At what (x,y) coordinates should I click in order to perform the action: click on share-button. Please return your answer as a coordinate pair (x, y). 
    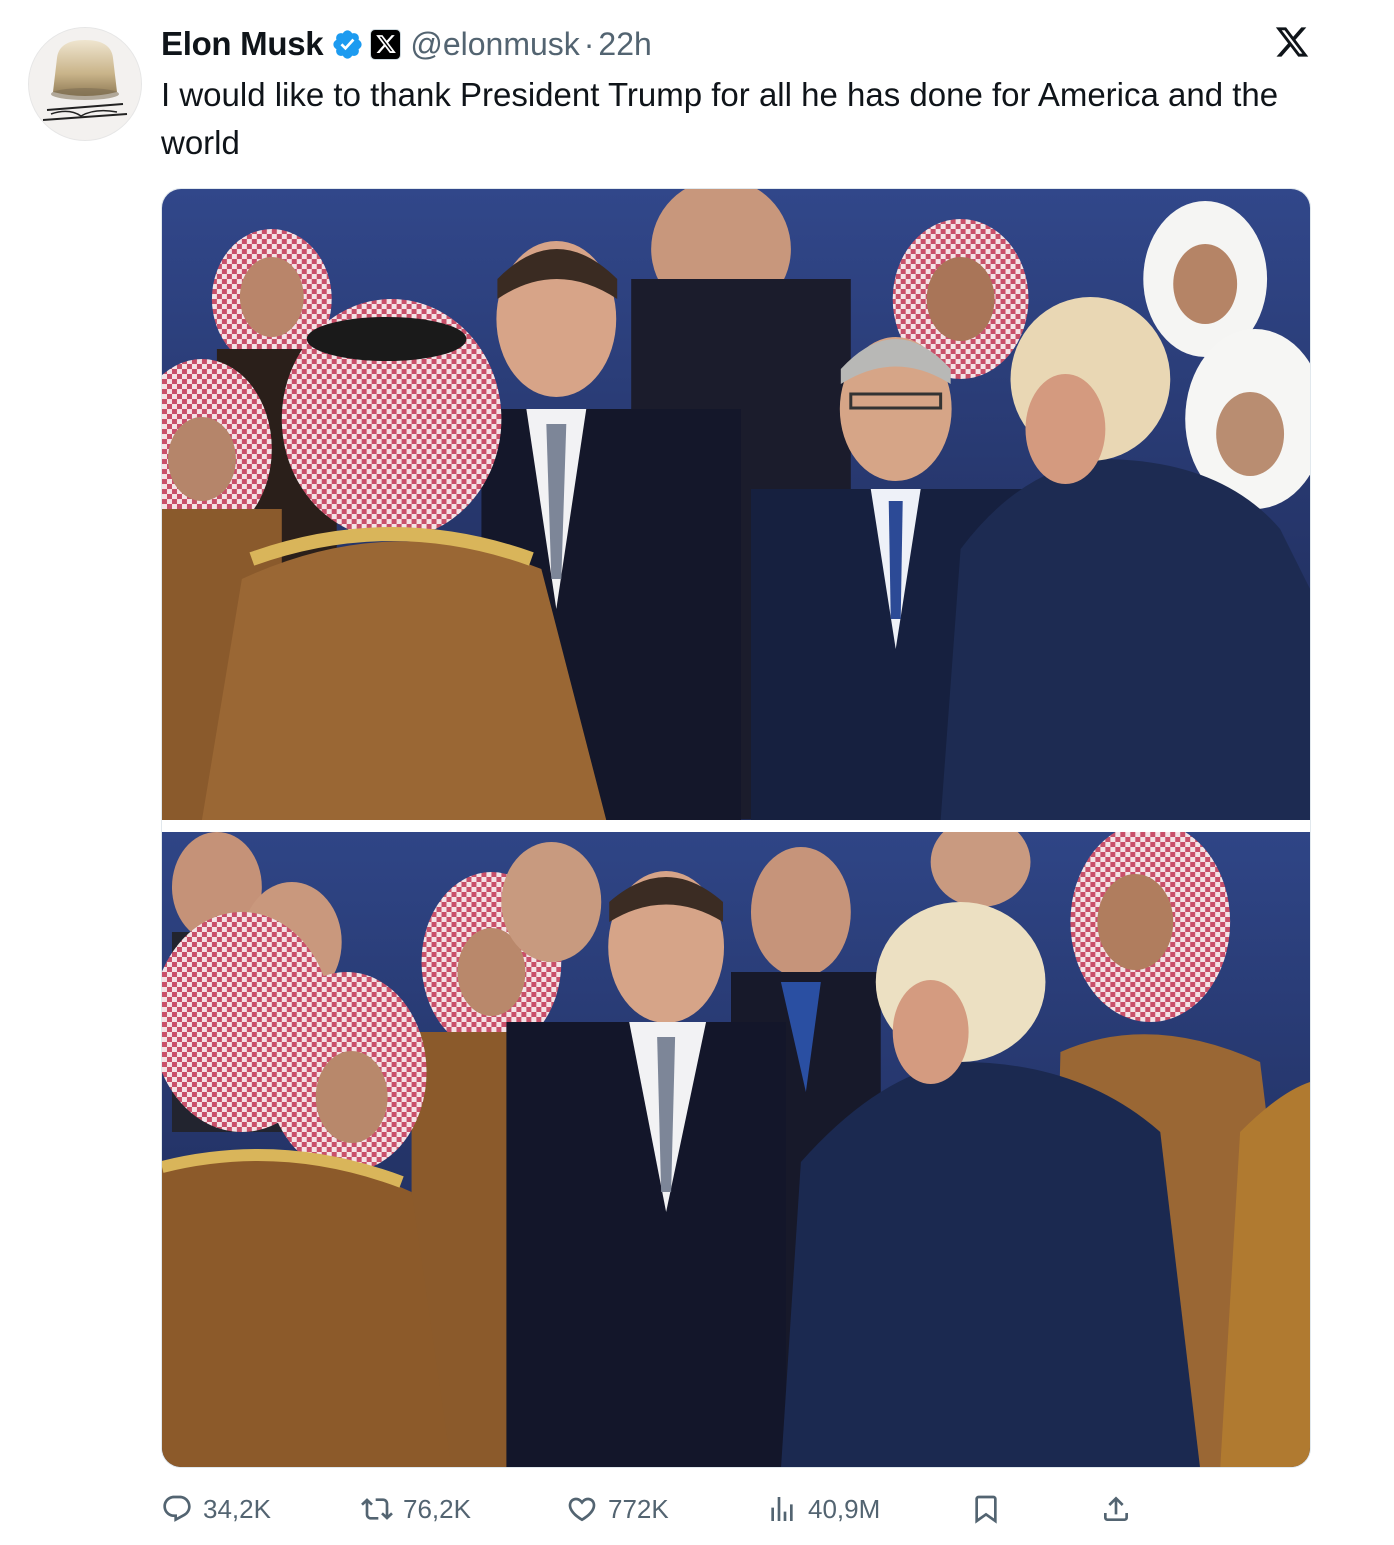
    Looking at the image, I should click on (1116, 1509).